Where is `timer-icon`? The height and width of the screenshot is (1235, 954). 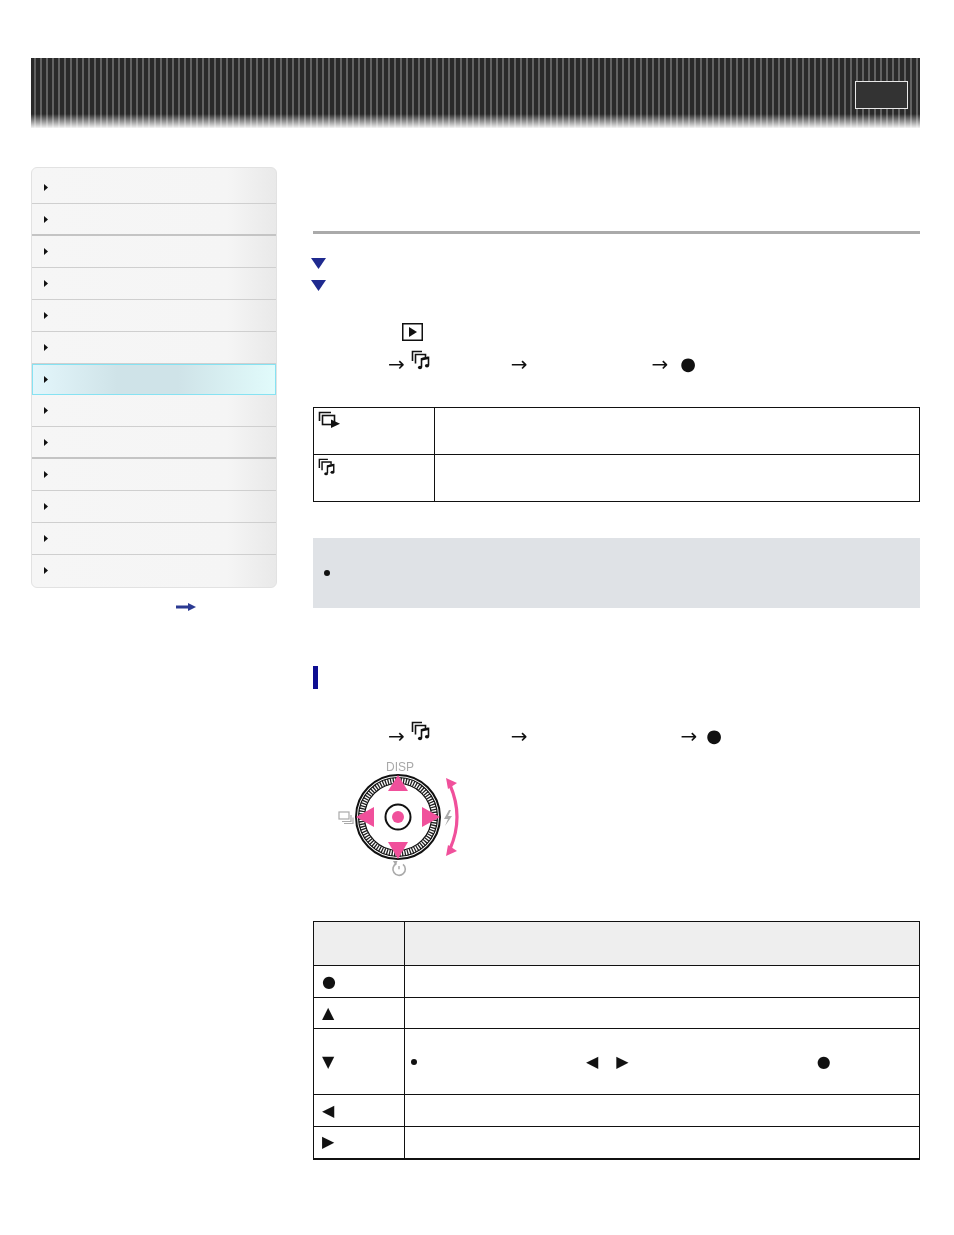 timer-icon is located at coordinates (399, 869).